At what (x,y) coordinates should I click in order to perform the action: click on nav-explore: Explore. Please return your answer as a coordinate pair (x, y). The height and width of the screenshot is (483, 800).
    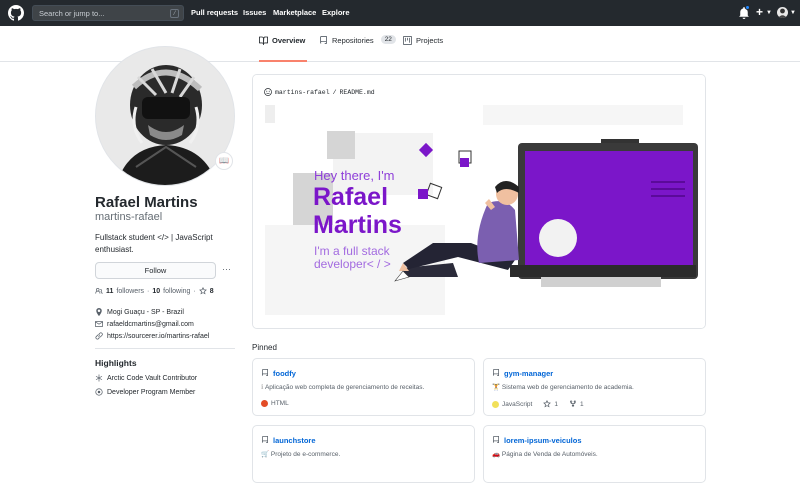
    Looking at the image, I should click on (336, 12).